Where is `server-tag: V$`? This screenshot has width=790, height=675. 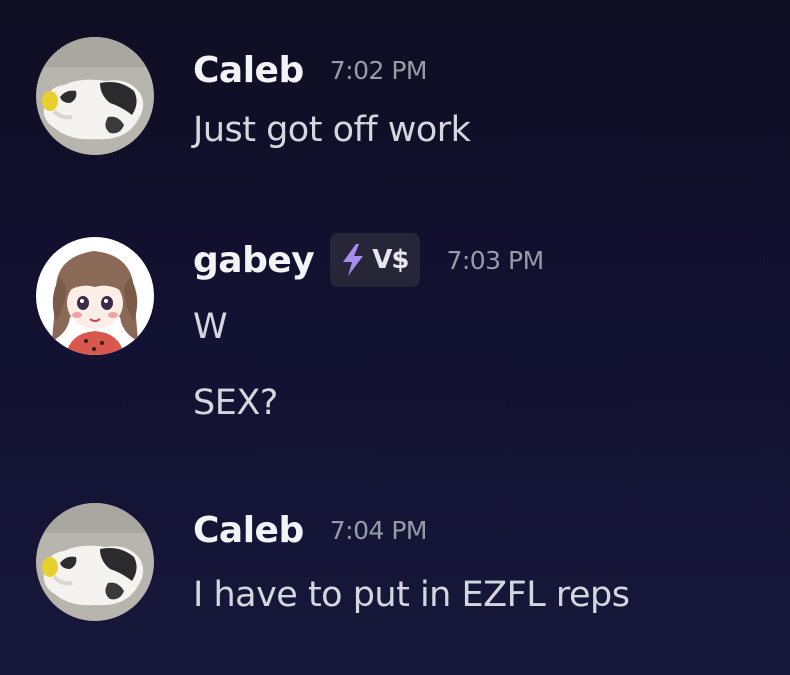 server-tag: V$ is located at coordinates (375, 260).